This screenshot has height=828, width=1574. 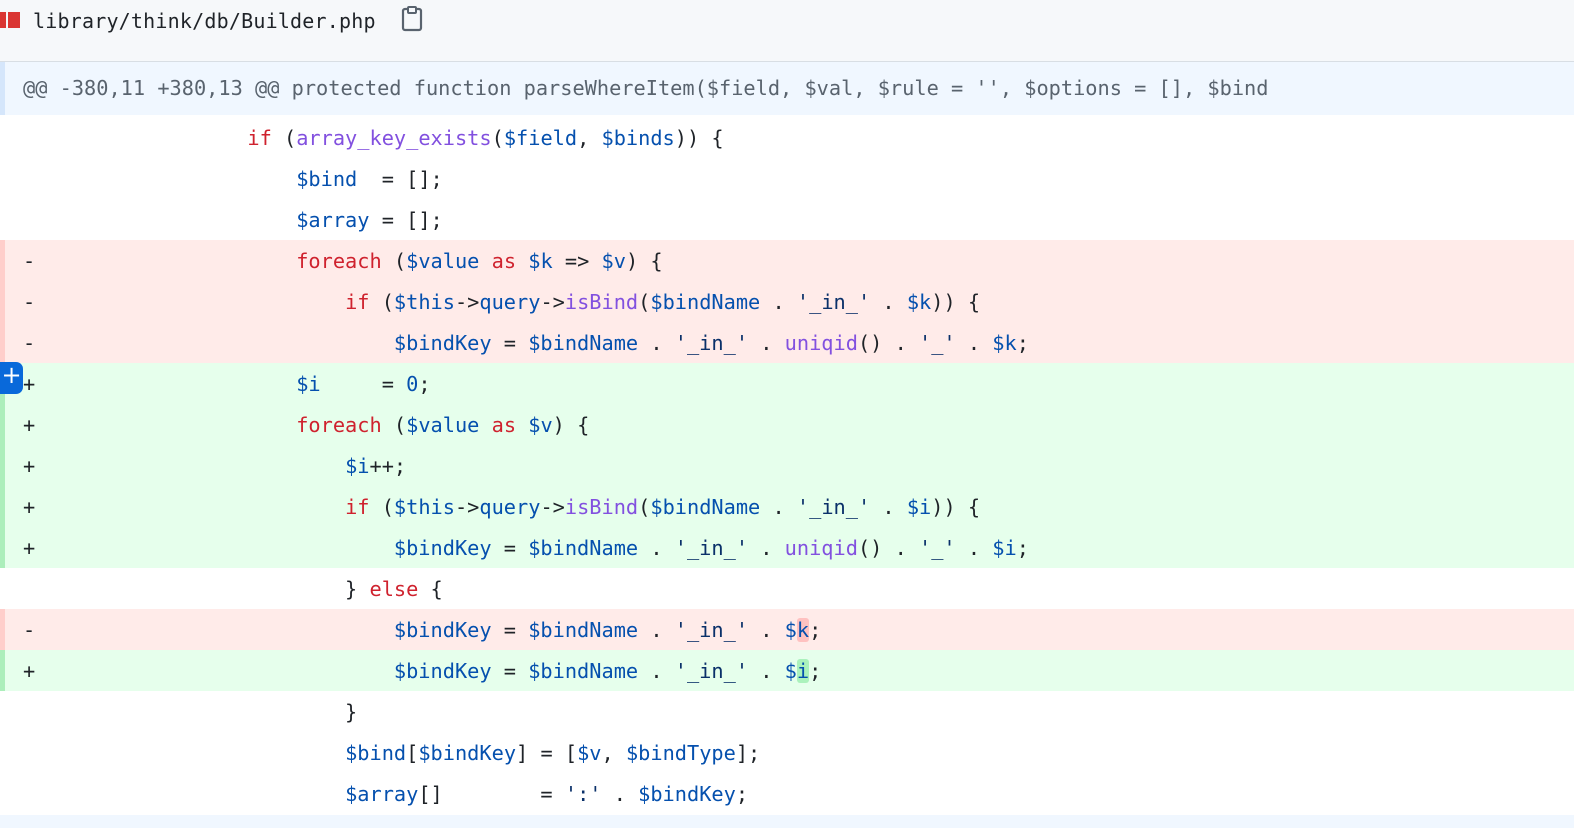 I want to click on plain-token: () ., so click(x=888, y=548).